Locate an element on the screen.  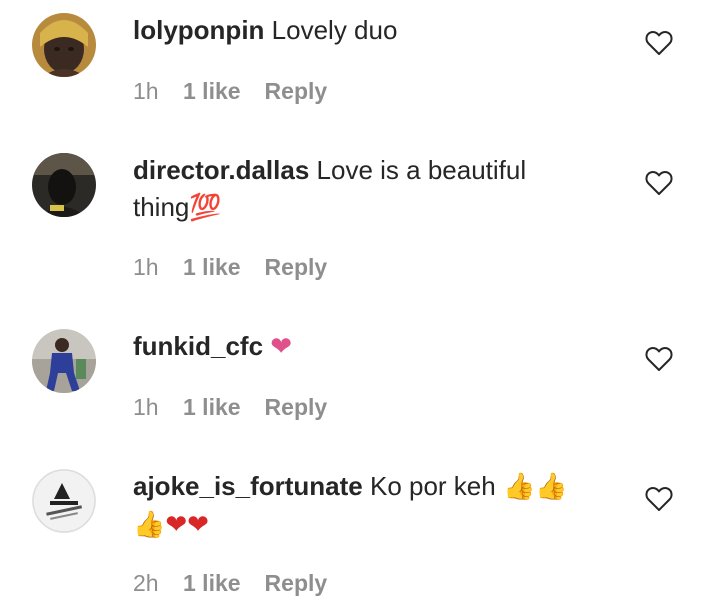
comment-text: Ko por keh is located at coordinates (432, 486).